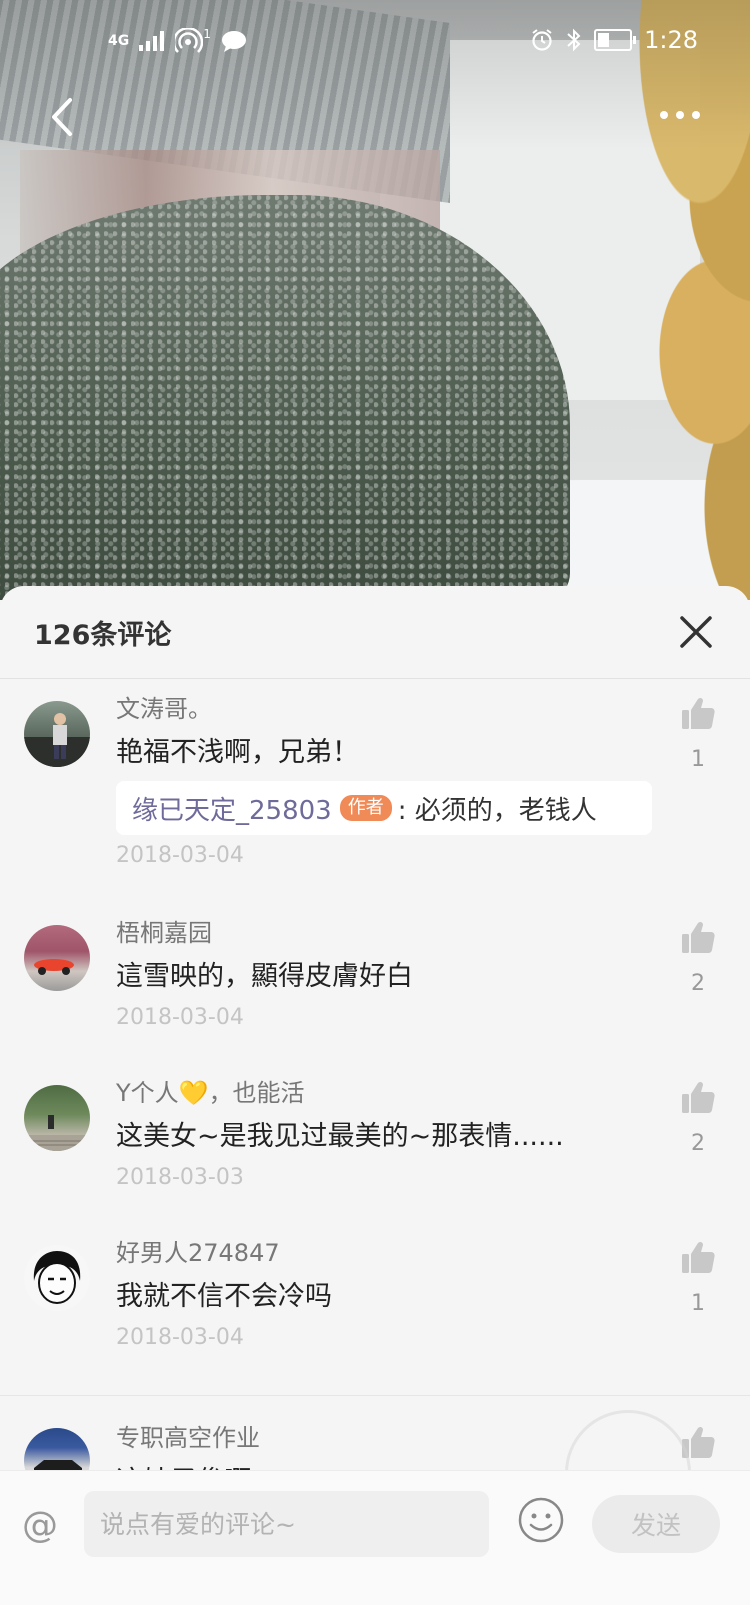 The width and height of the screenshot is (750, 1605). I want to click on bluetooth-icon, so click(574, 40).